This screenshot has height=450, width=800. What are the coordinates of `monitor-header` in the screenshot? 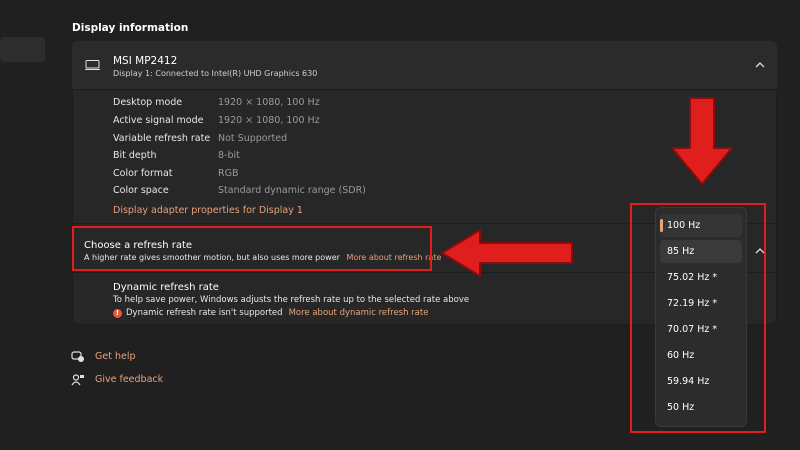 It's located at (424, 65).